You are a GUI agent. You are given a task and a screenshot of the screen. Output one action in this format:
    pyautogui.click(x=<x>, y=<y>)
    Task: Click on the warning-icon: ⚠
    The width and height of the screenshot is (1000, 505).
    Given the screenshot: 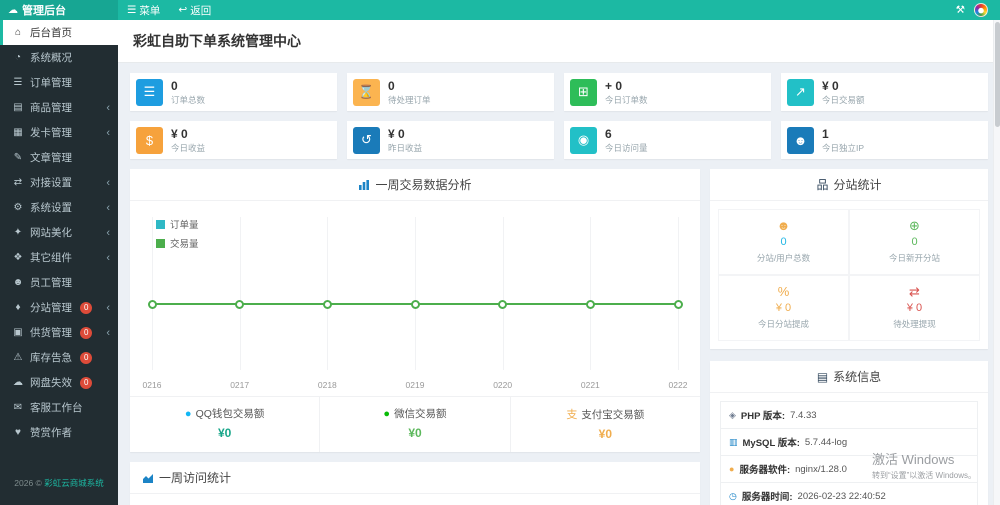 What is the action you would take?
    pyautogui.click(x=18, y=357)
    